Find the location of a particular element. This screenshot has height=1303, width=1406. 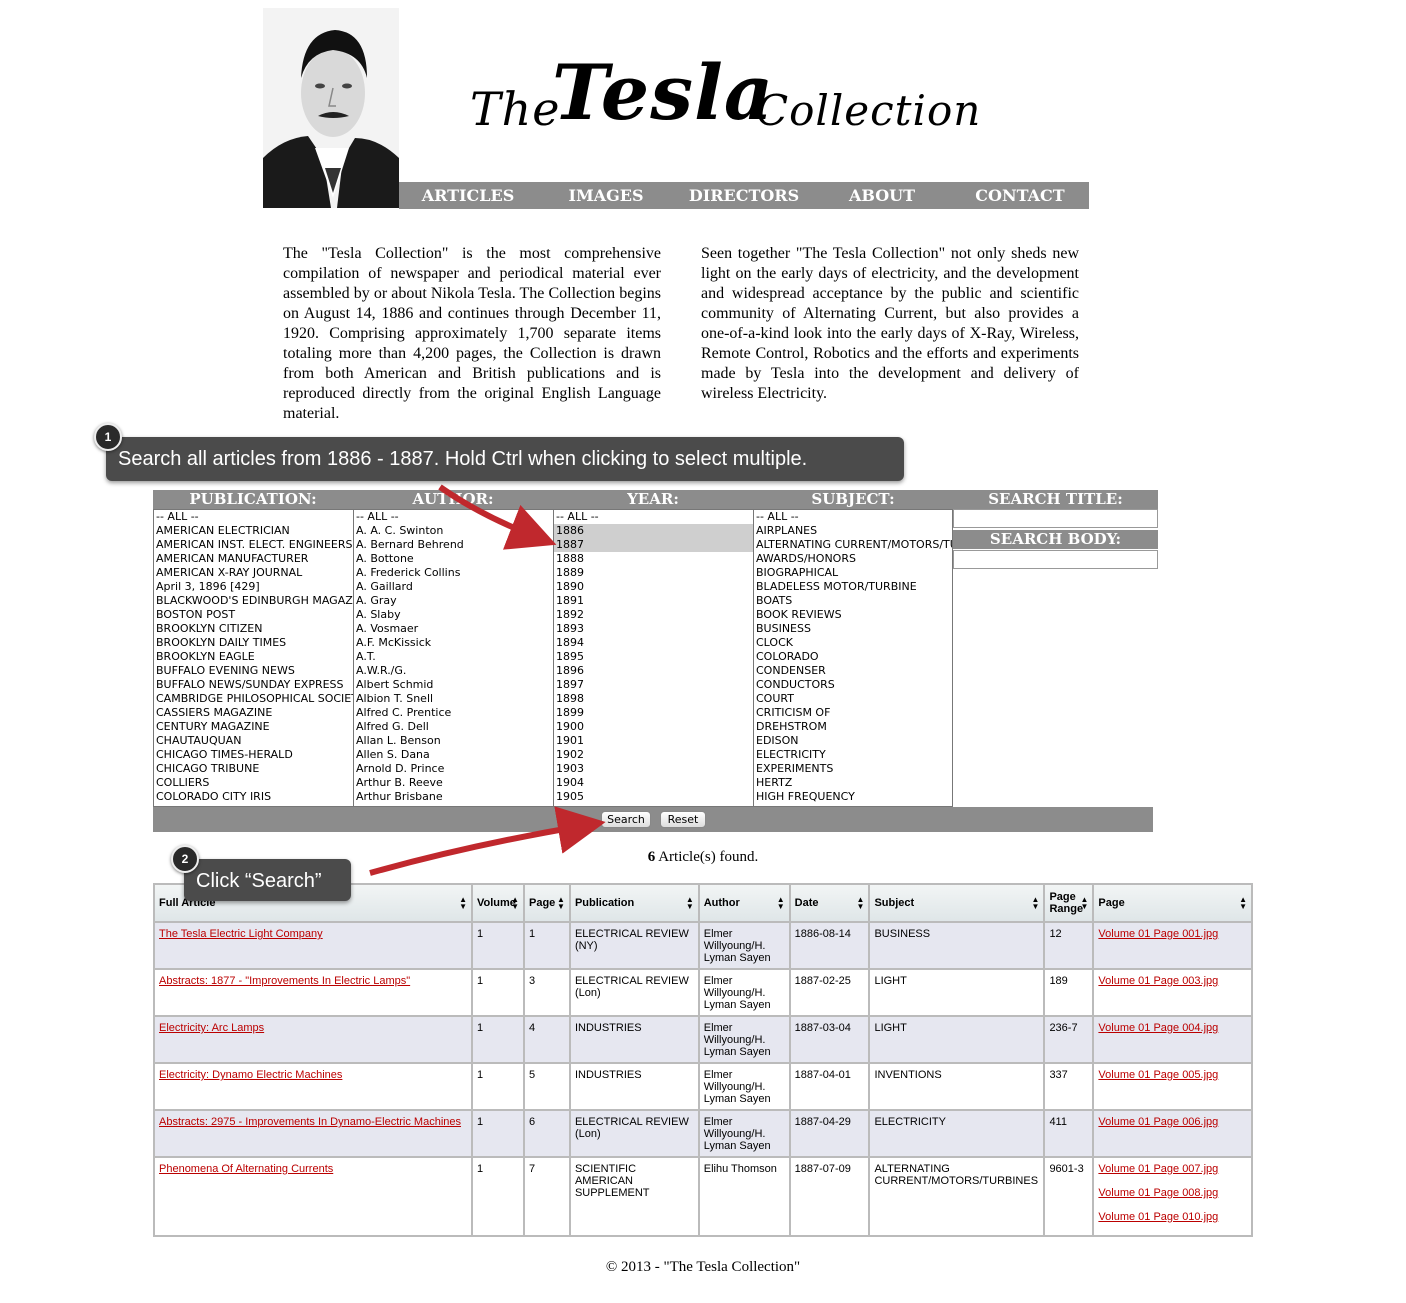

arrow-to-search-button is located at coordinates (487, 841).